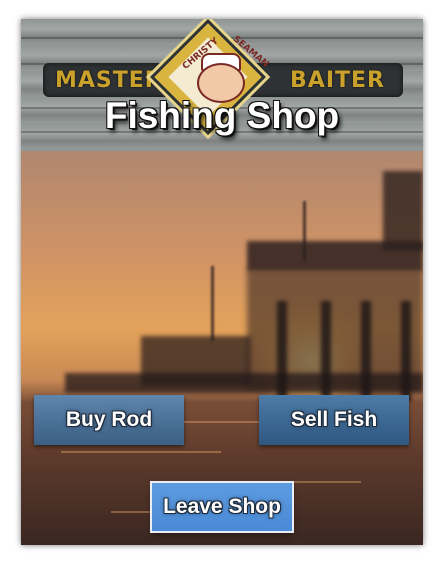 Image resolution: width=444 pixels, height=578 pixels. I want to click on sign-right-text: BAITER, so click(337, 80).